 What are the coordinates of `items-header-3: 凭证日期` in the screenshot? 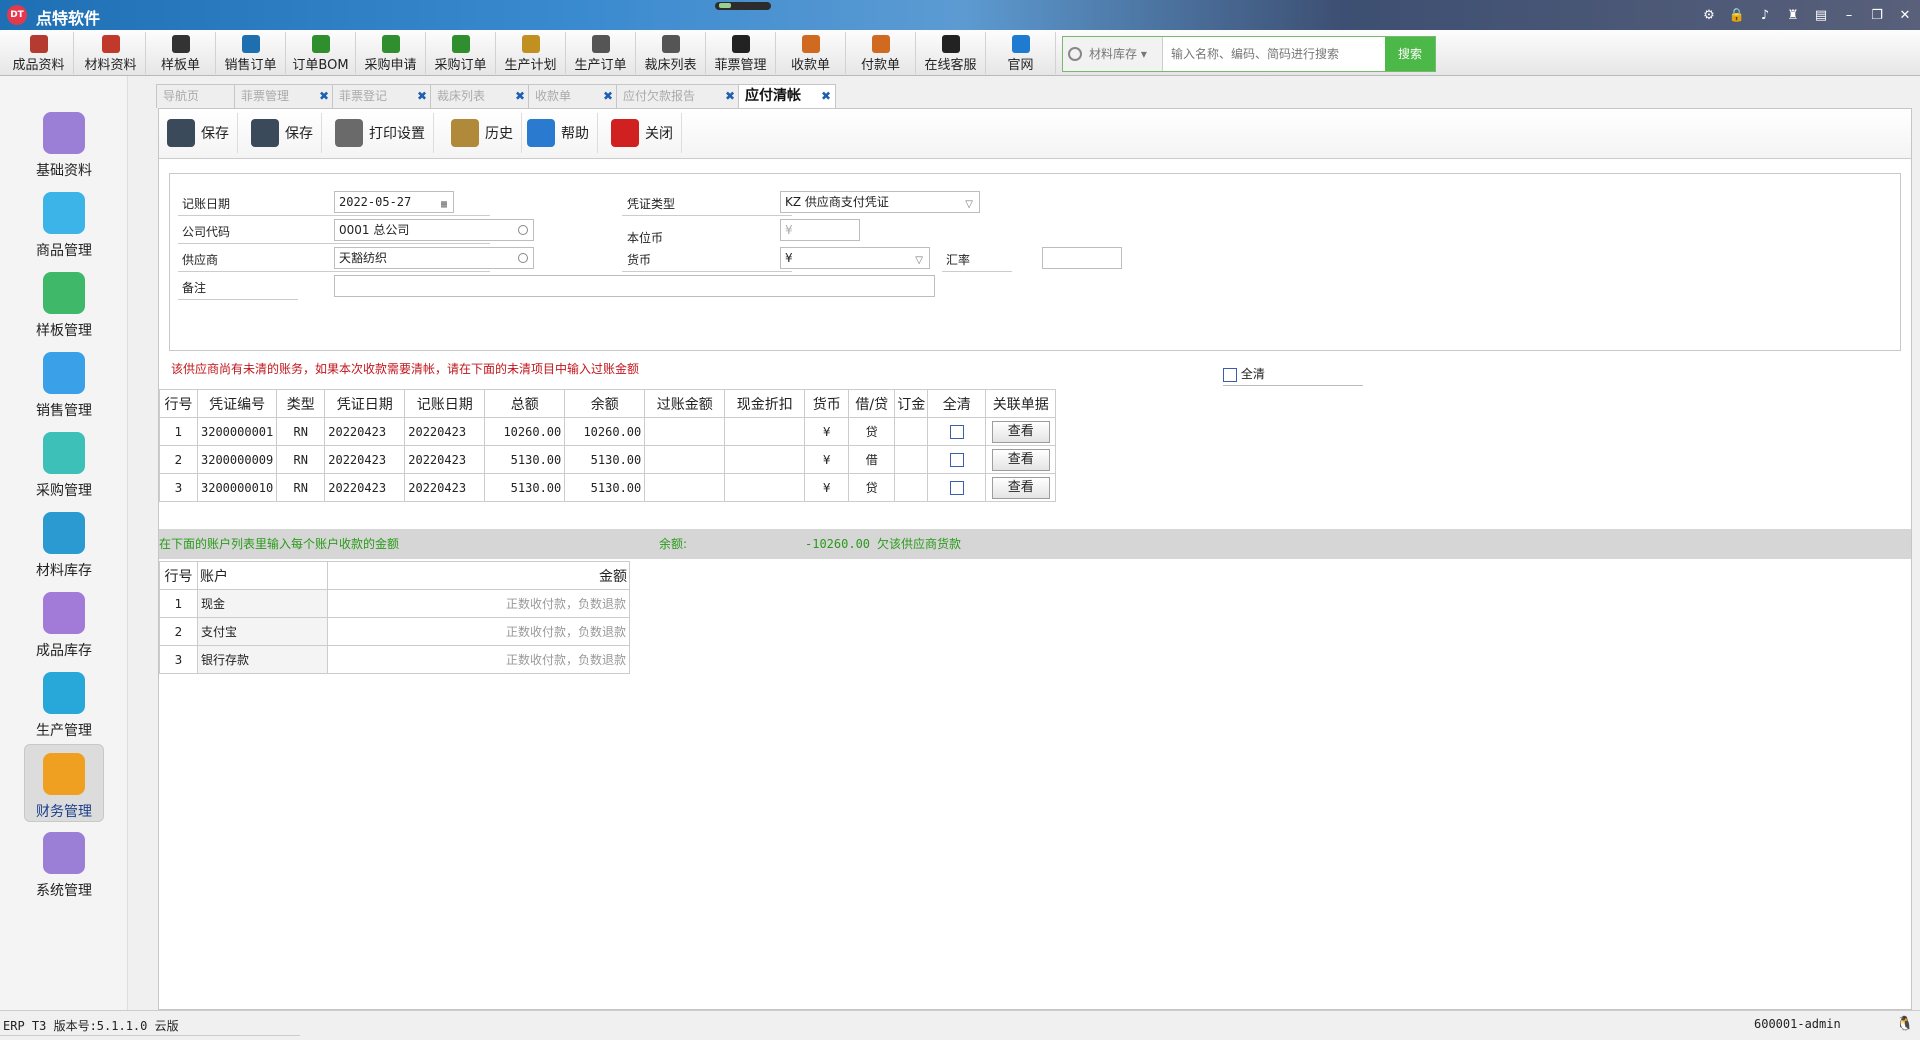 It's located at (365, 403).